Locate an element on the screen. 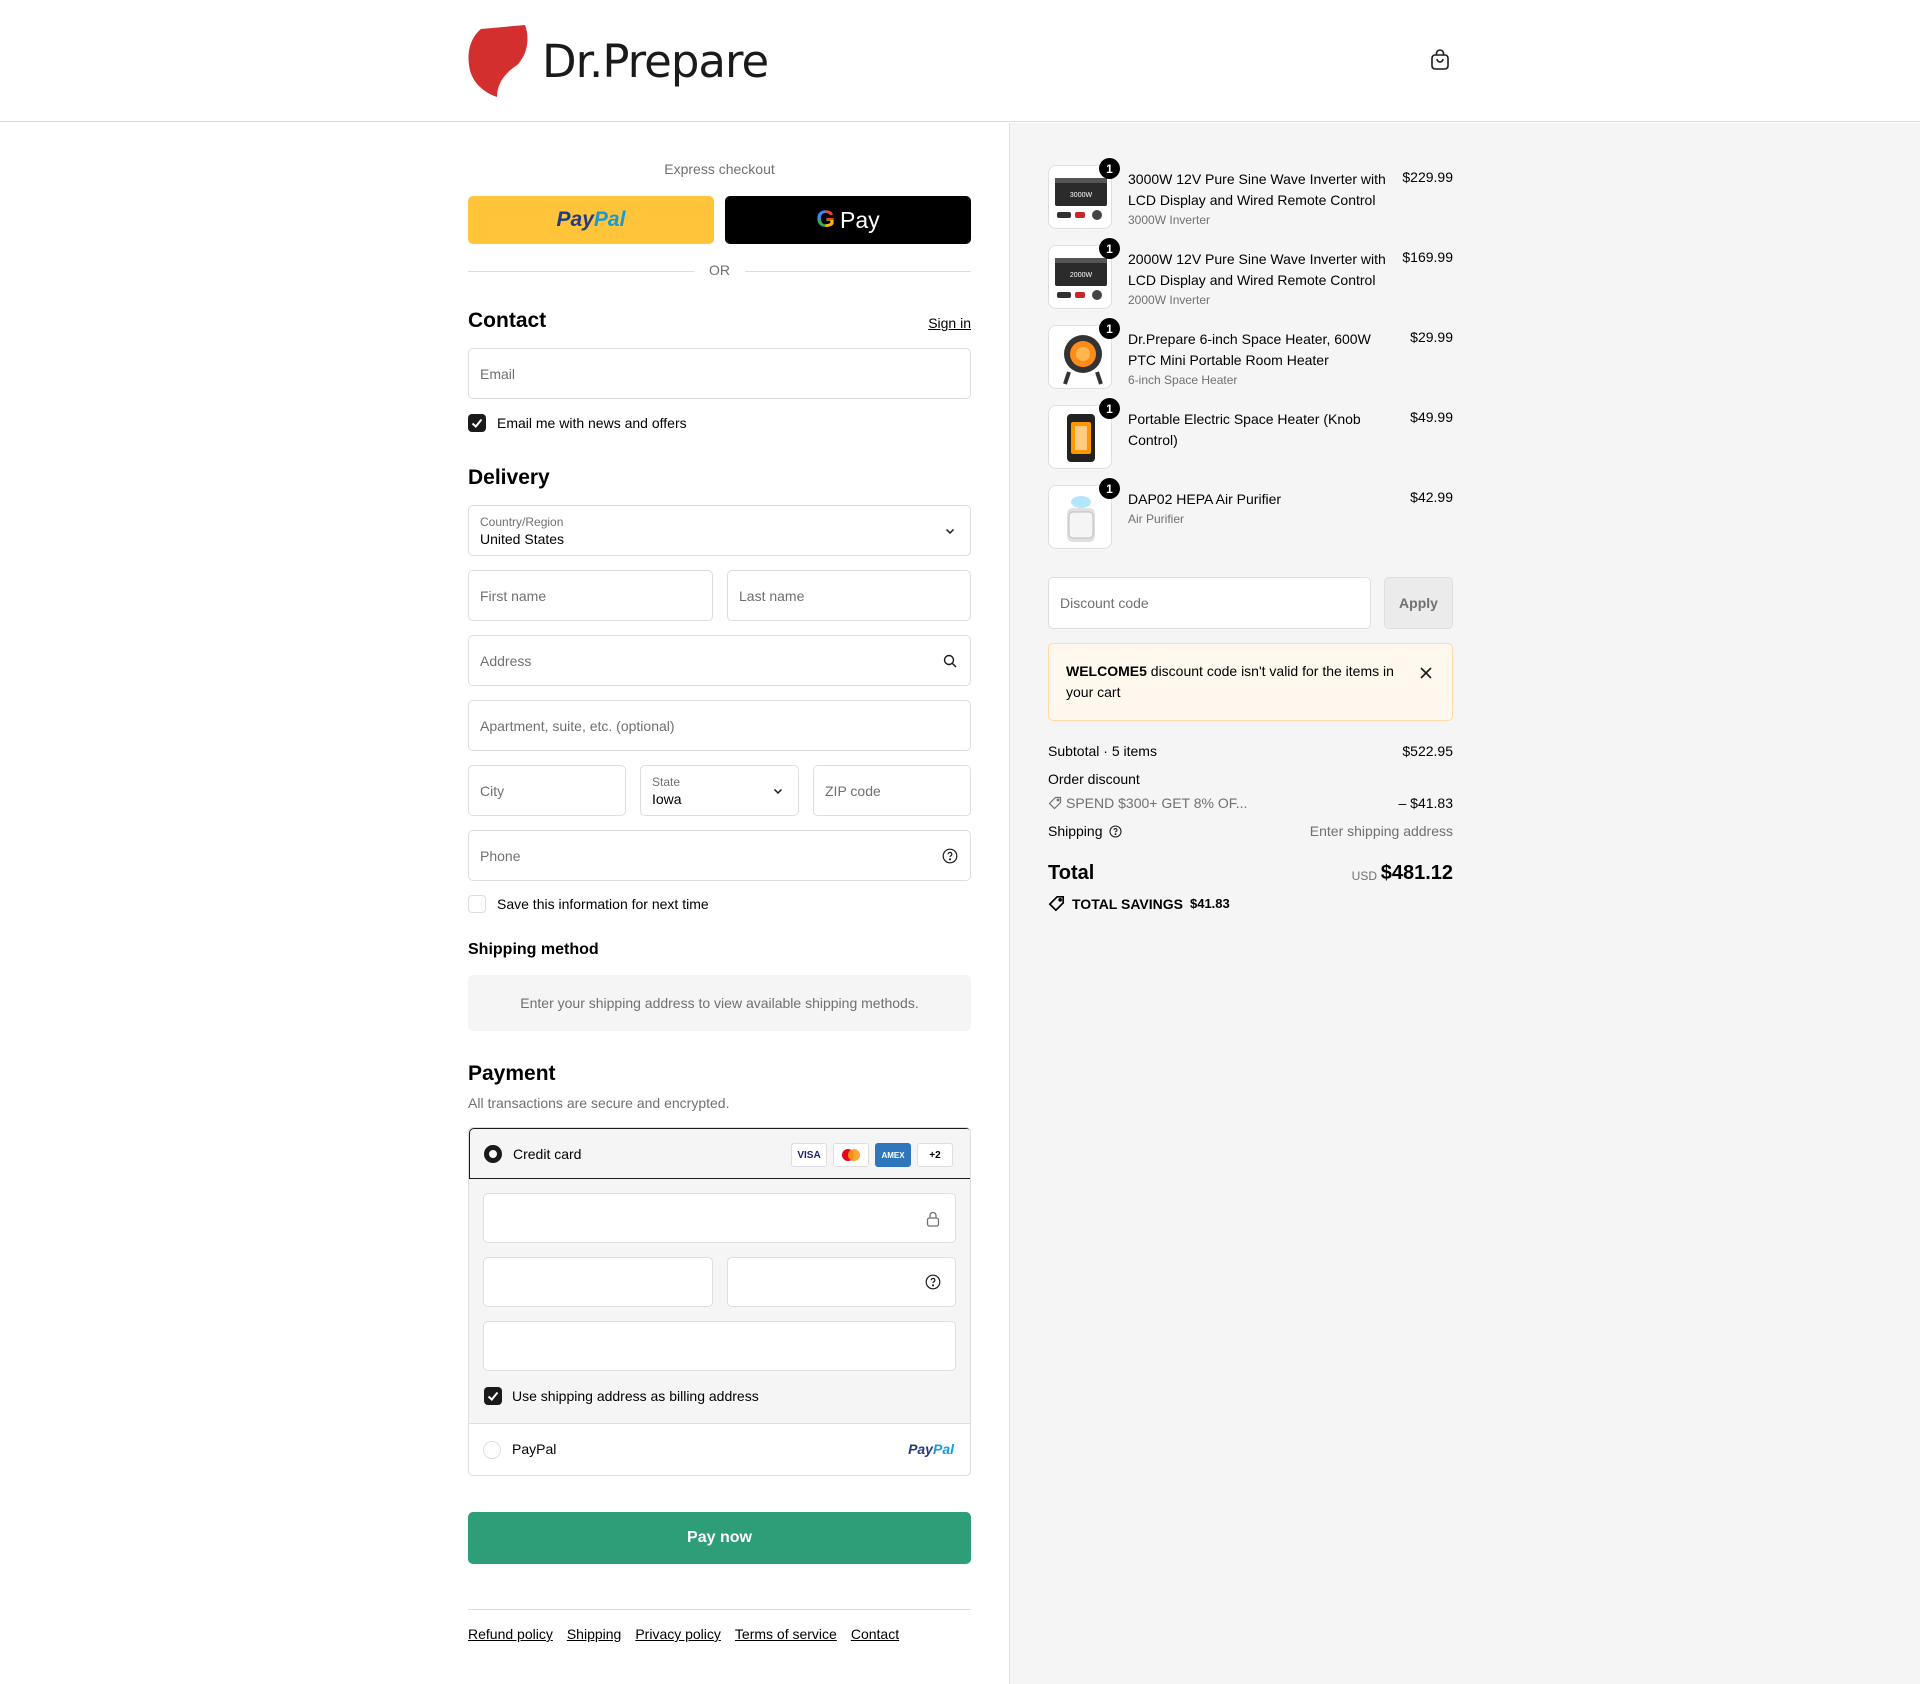 Image resolution: width=1920 pixels, height=1684 pixels. privacy-policy-link: Privacy policy is located at coordinates (678, 1634).